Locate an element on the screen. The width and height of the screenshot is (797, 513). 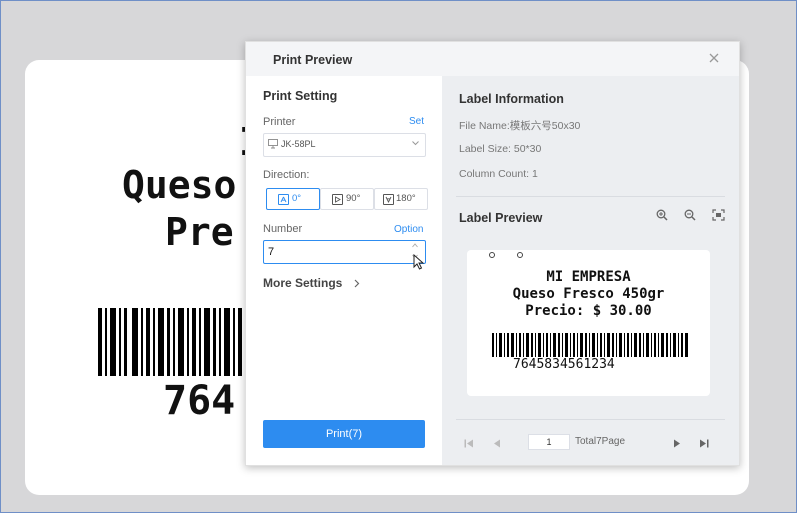
label-preview-title: Label Preview is located at coordinates (501, 218).